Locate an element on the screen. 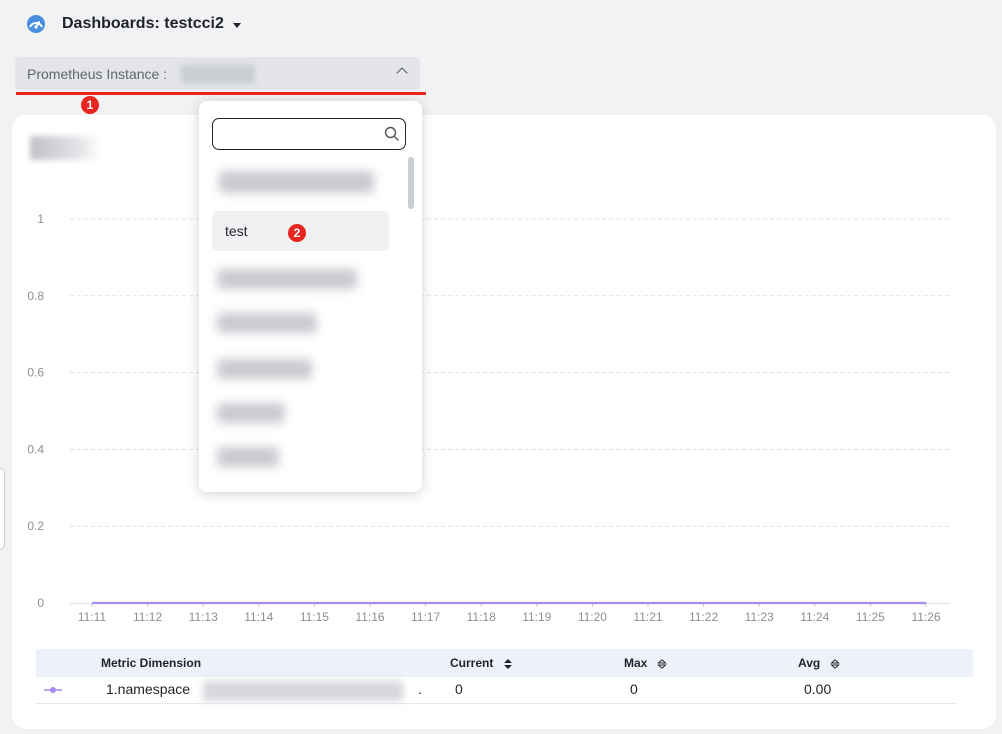 The image size is (1002, 734). col-metric-dimension: Metric Dimension is located at coordinates (151, 663).